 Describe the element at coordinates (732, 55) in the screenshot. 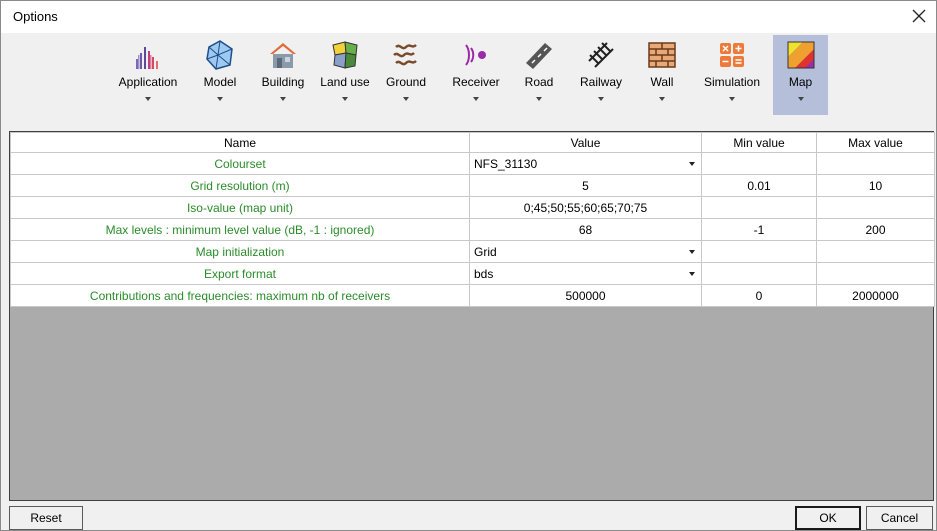

I see `simulation-icon` at that location.